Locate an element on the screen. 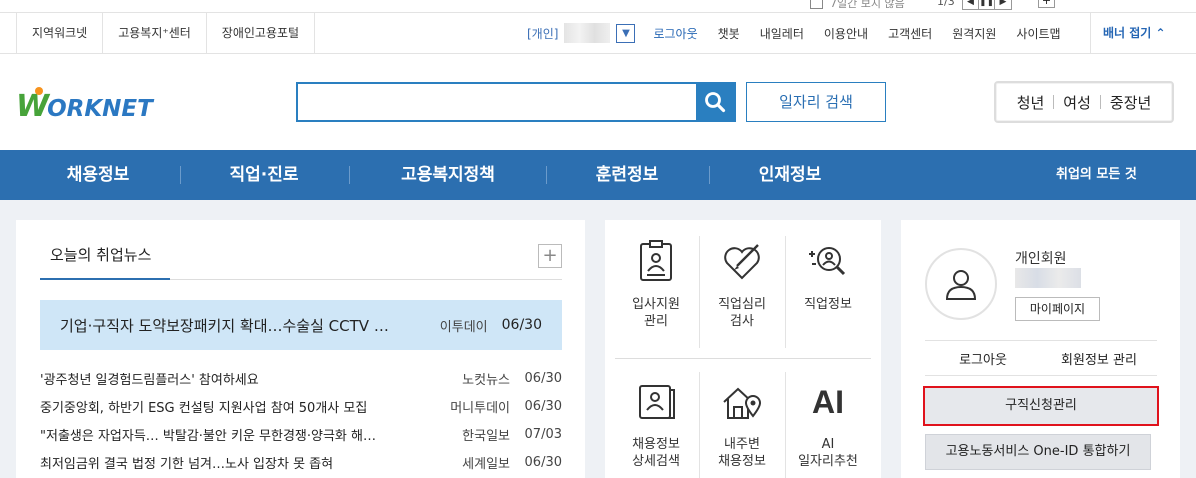 The width and height of the screenshot is (1196, 478). nav-training-info: 훈련정보 is located at coordinates (627, 175).